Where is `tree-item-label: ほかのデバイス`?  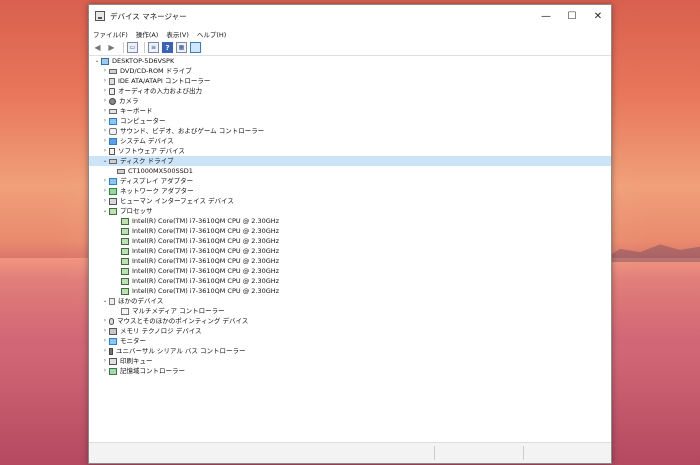 tree-item-label: ほかのデバイス is located at coordinates (141, 301).